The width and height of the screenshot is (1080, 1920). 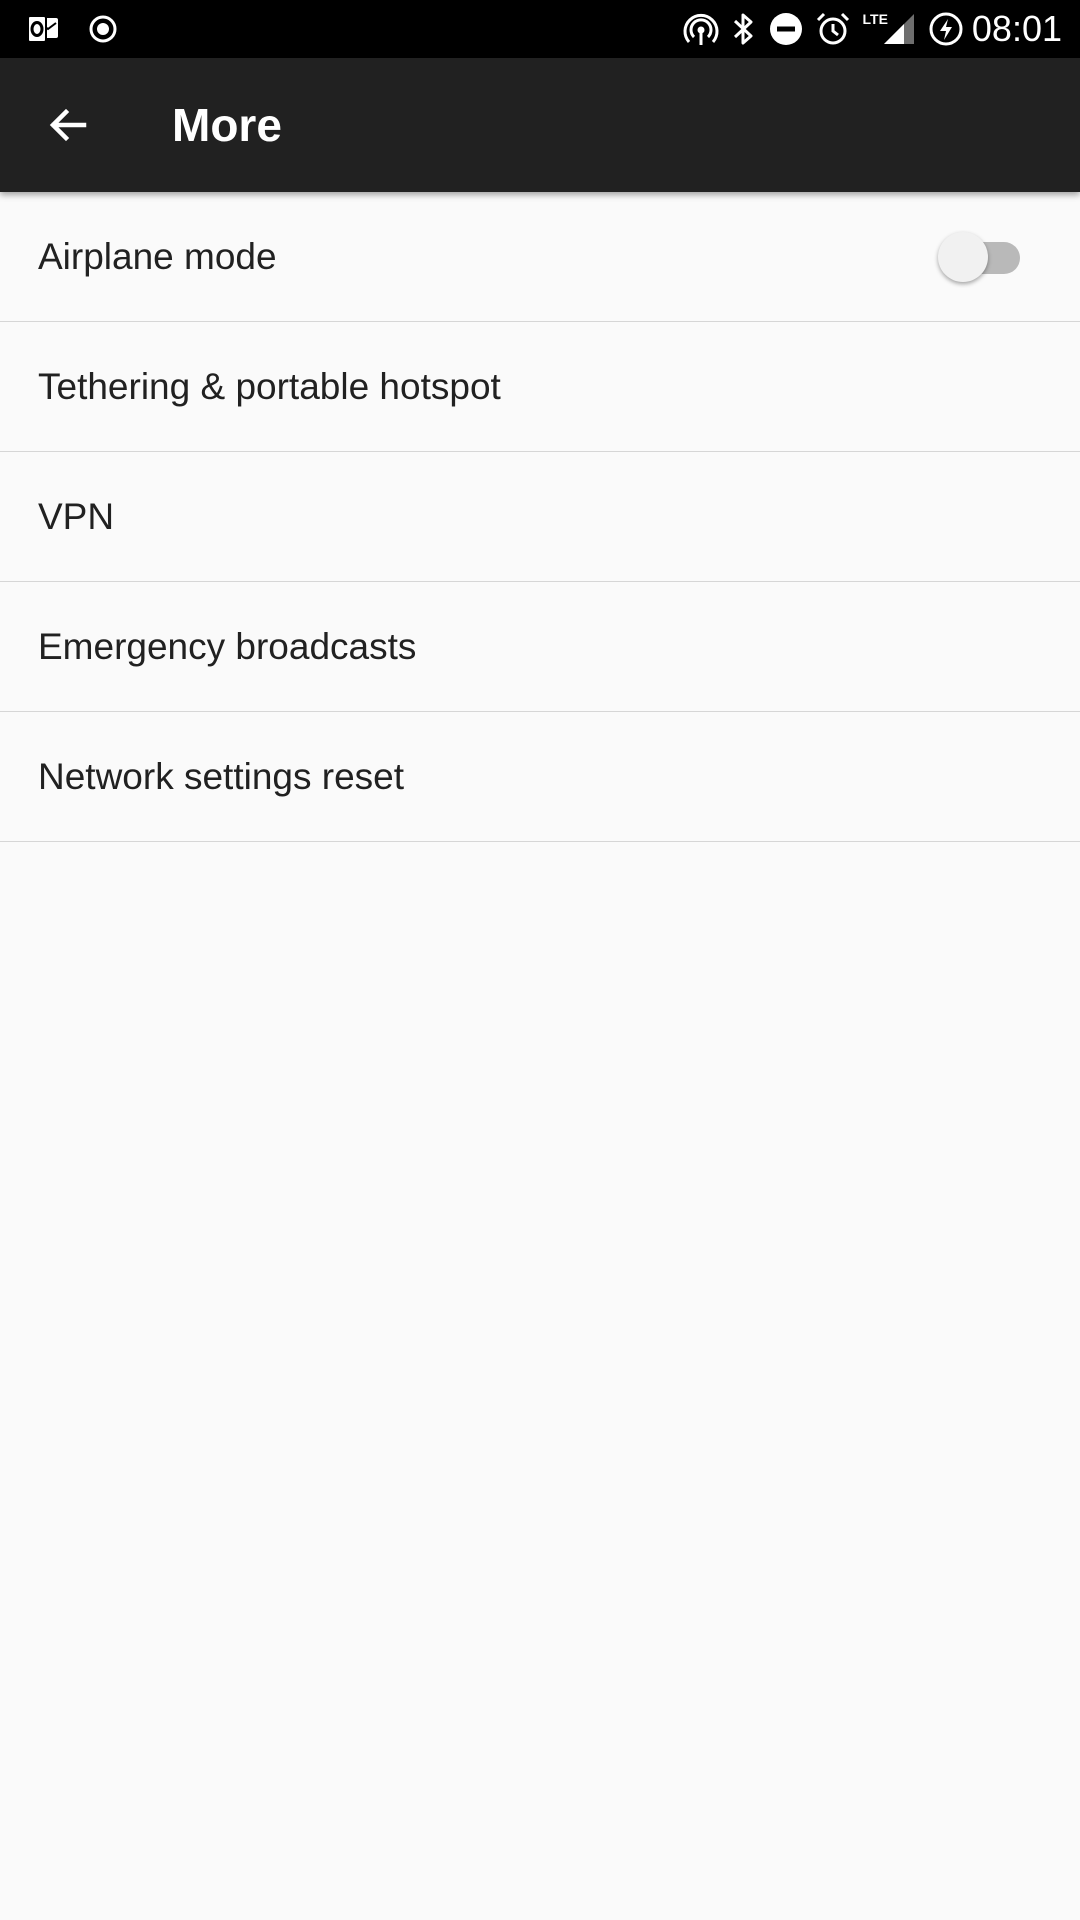 I want to click on airplane-mode-item: Airplane mode, so click(x=540, y=257).